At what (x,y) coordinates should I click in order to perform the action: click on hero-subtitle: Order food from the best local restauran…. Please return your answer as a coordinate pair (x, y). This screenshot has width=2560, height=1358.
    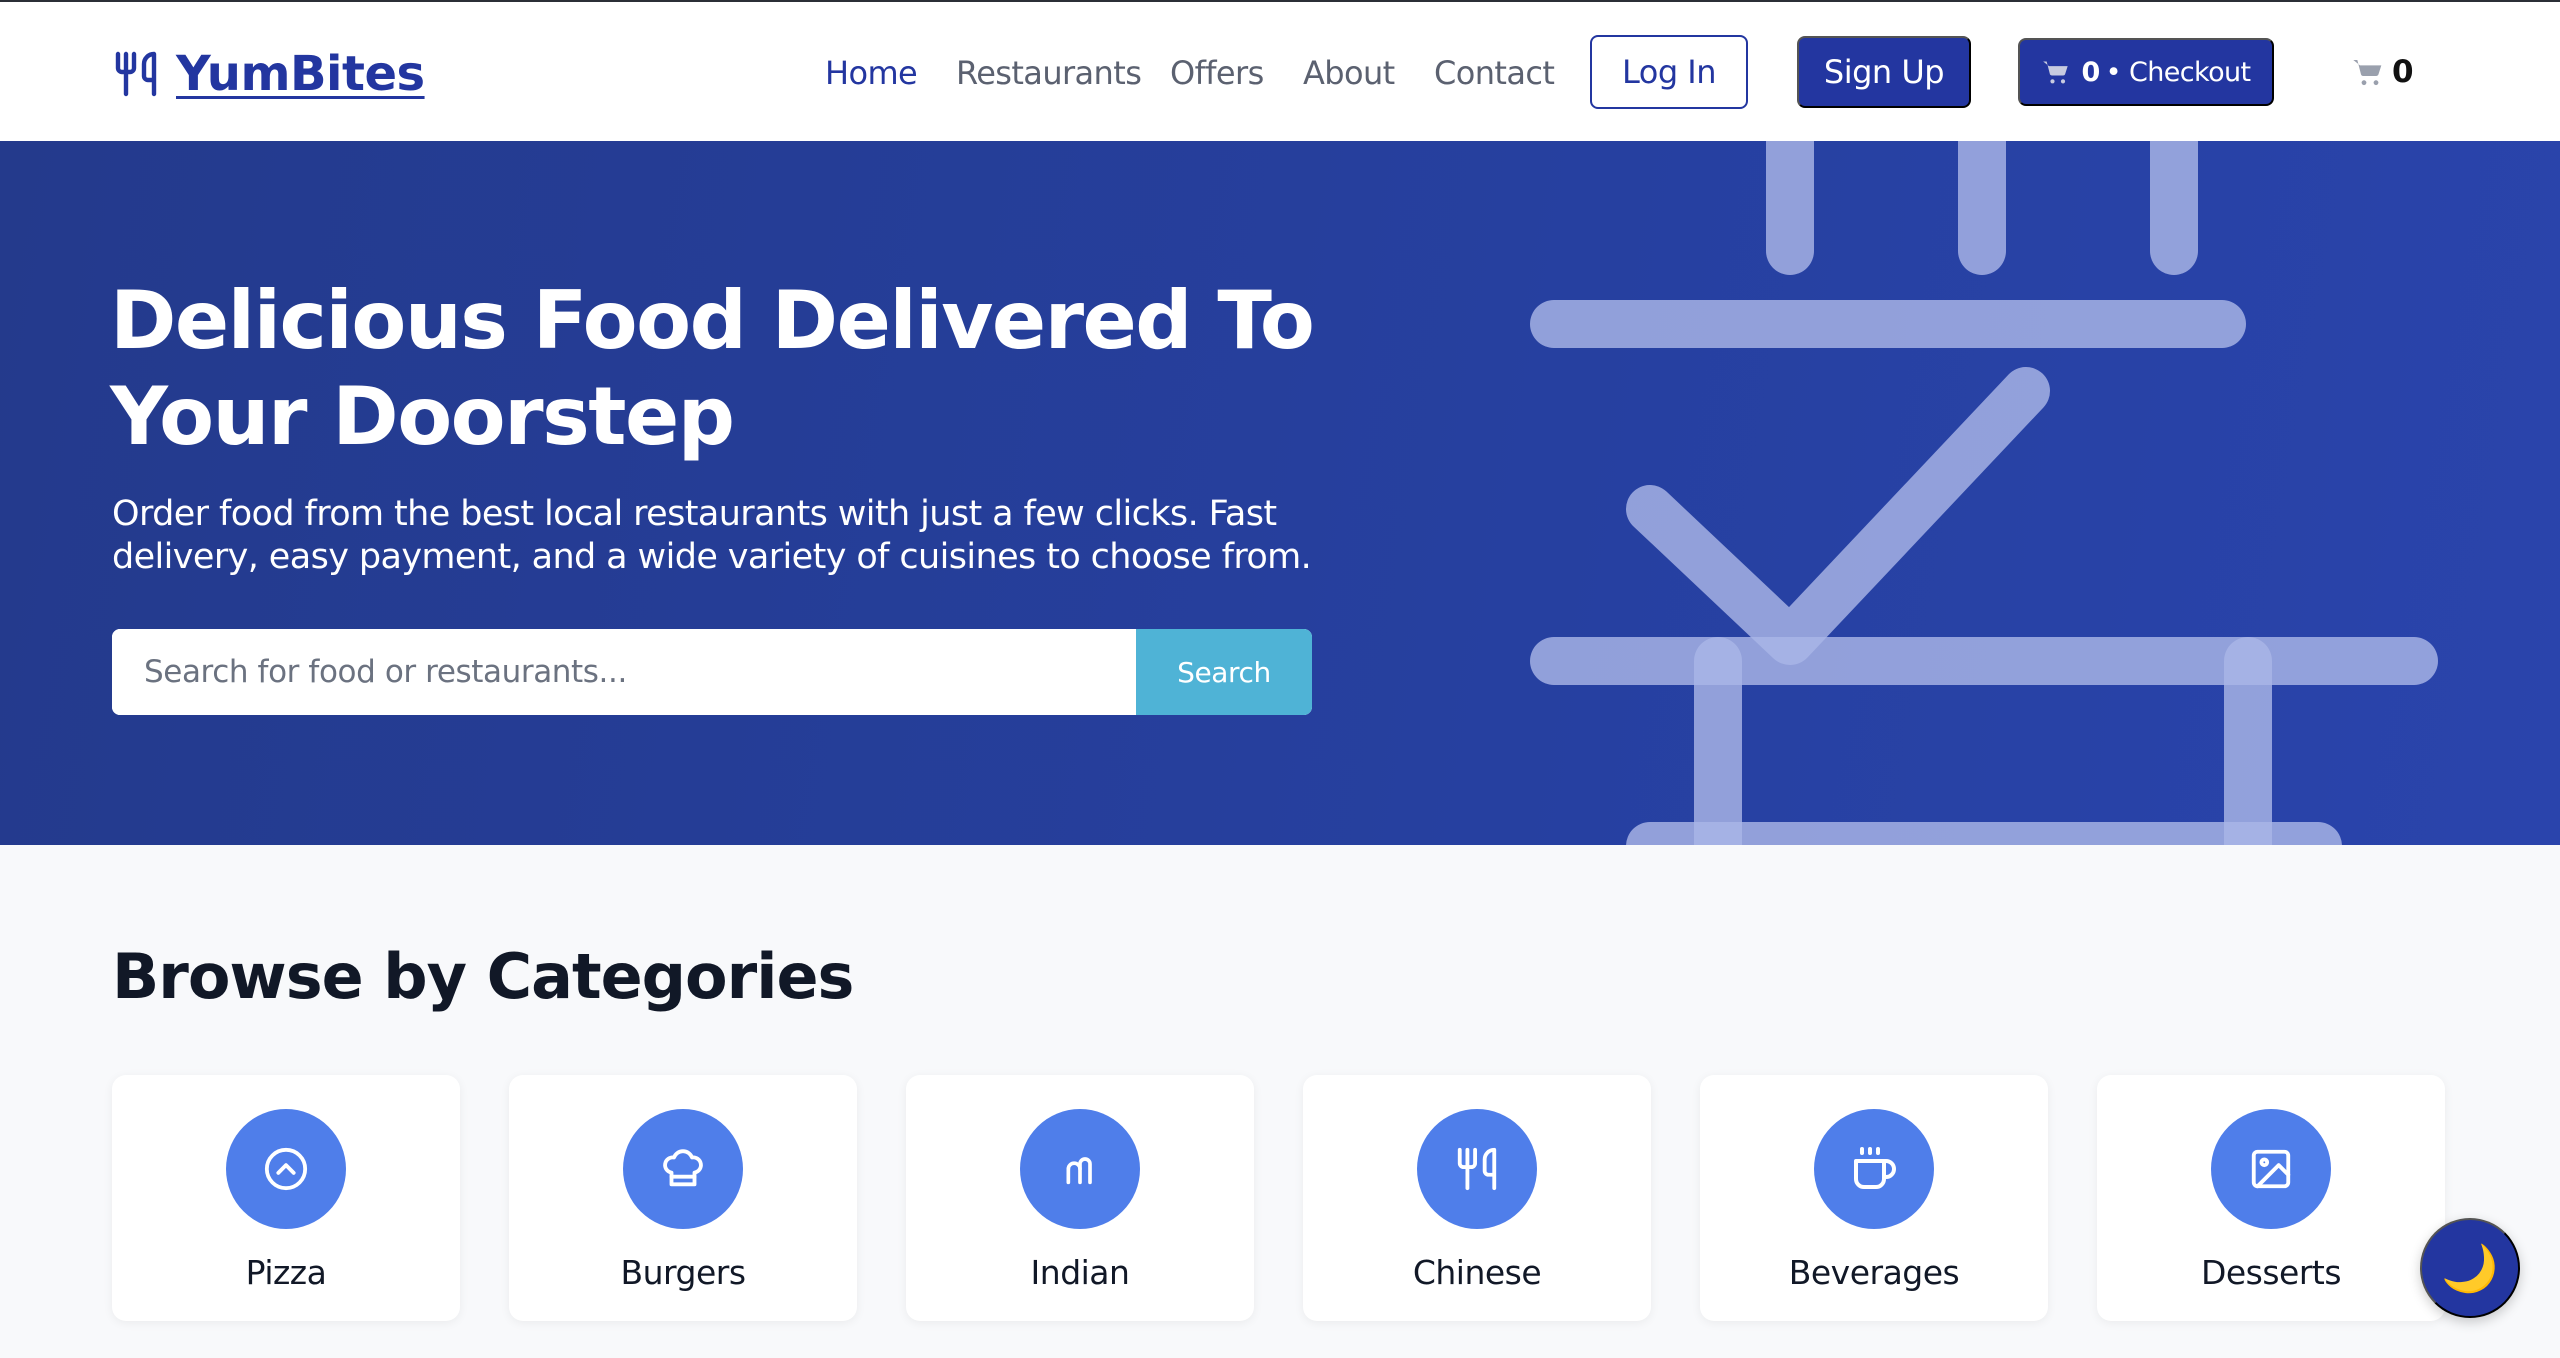
    Looking at the image, I should click on (712, 535).